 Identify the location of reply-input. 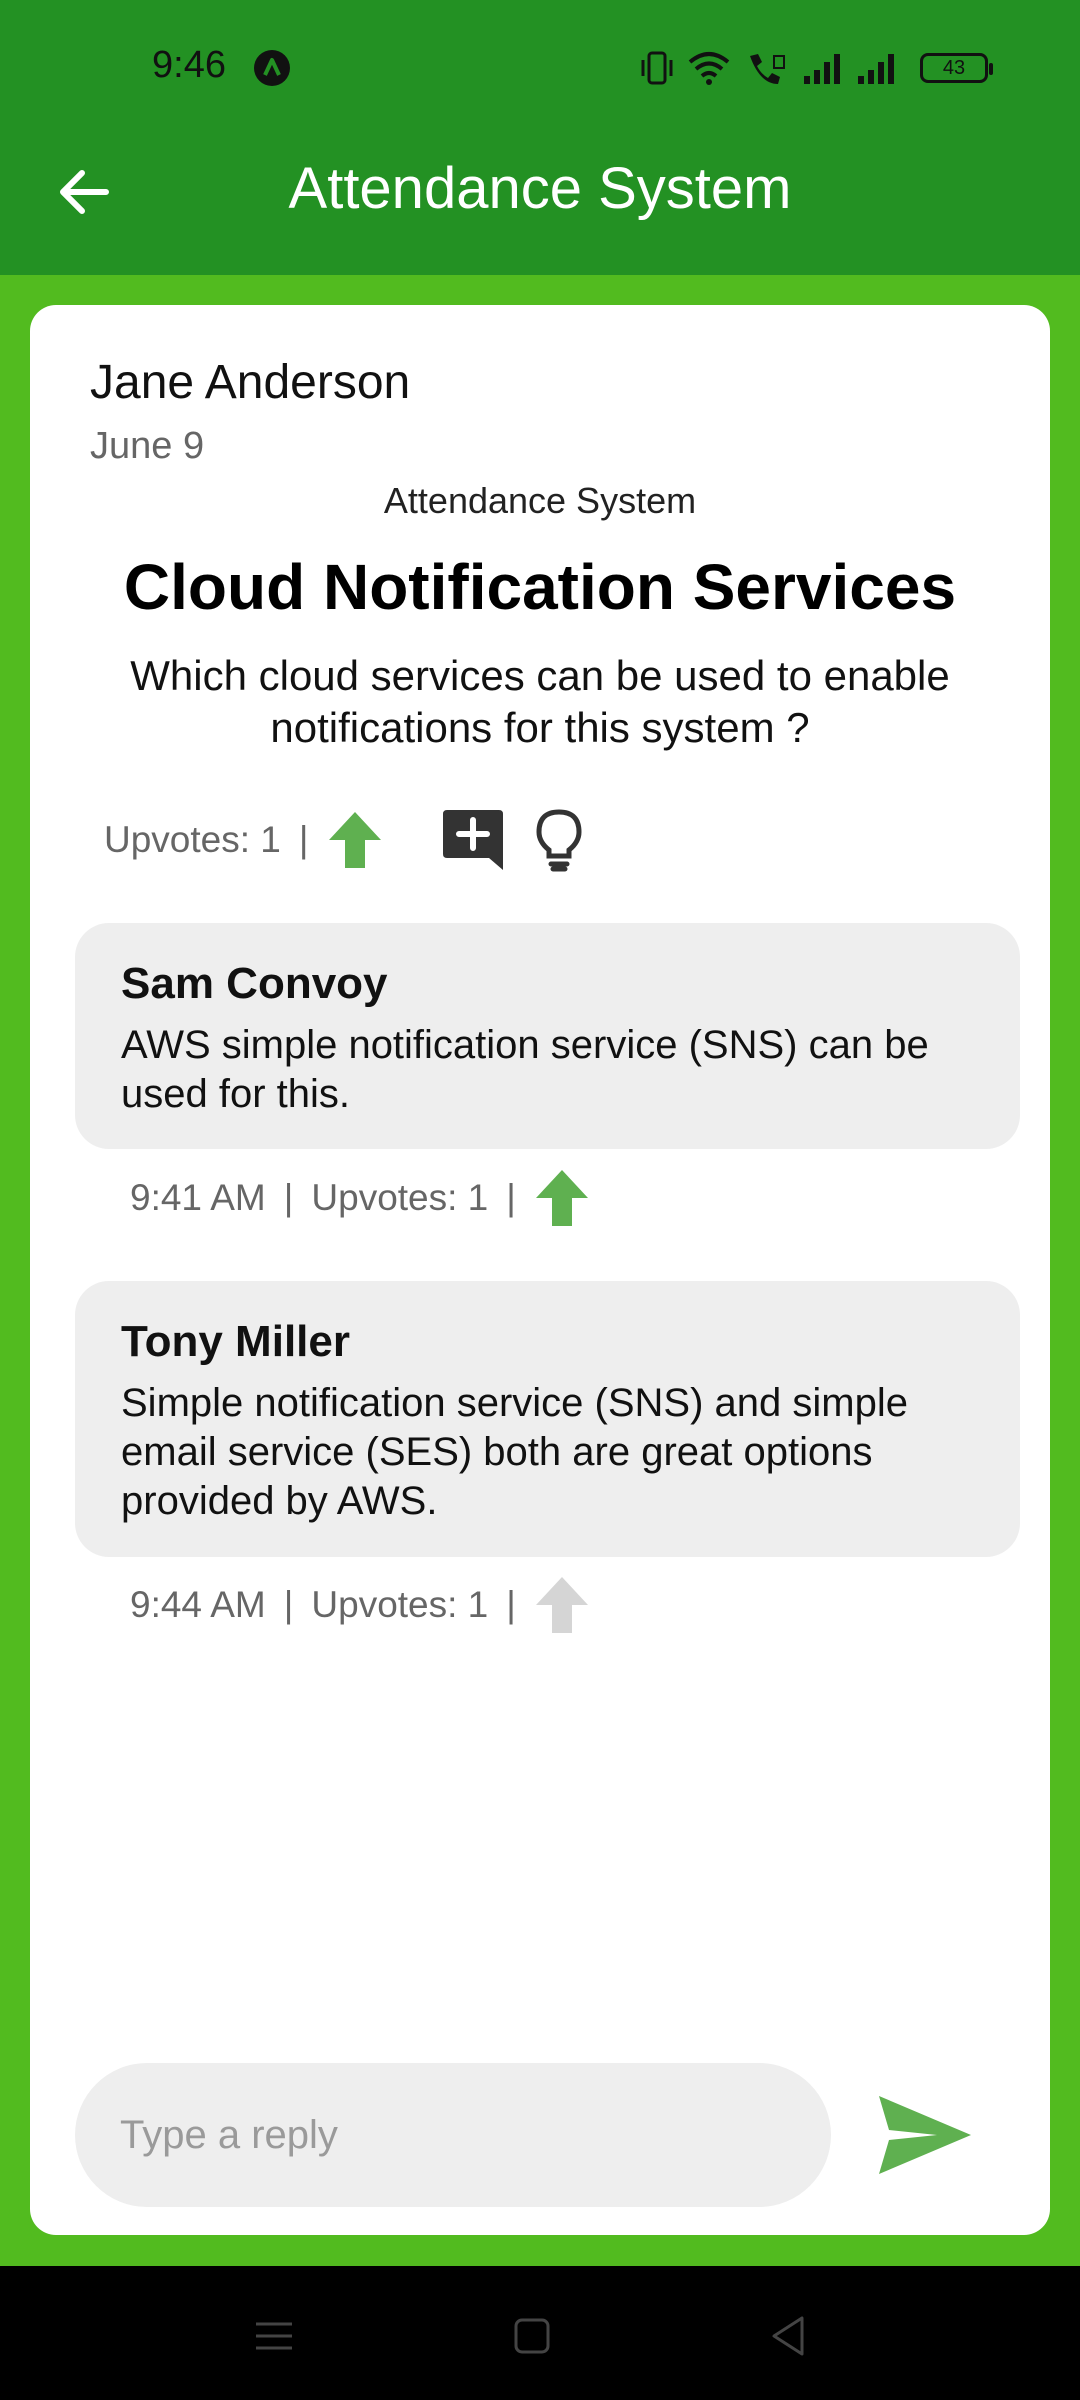
(453, 2135).